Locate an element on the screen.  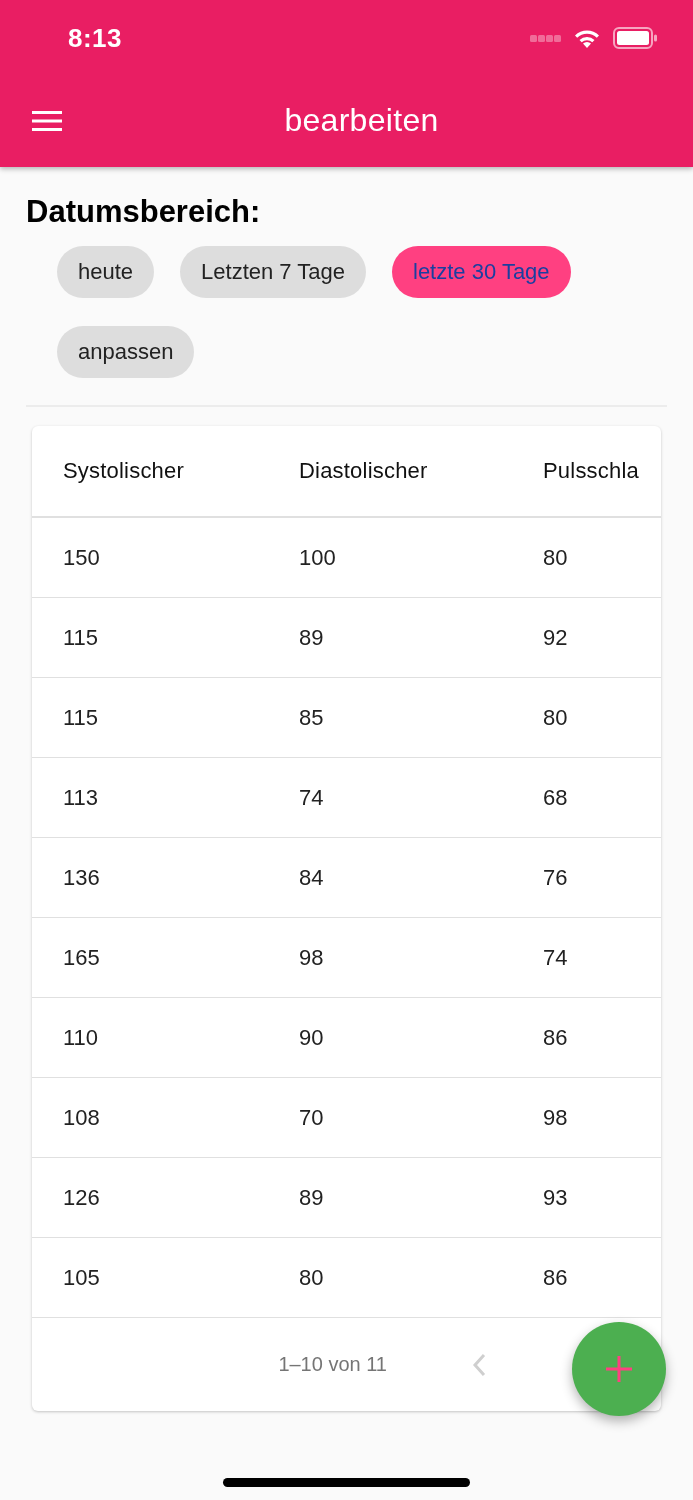
date-range-chip: Letzten 7 Tage is located at coordinates (273, 272).